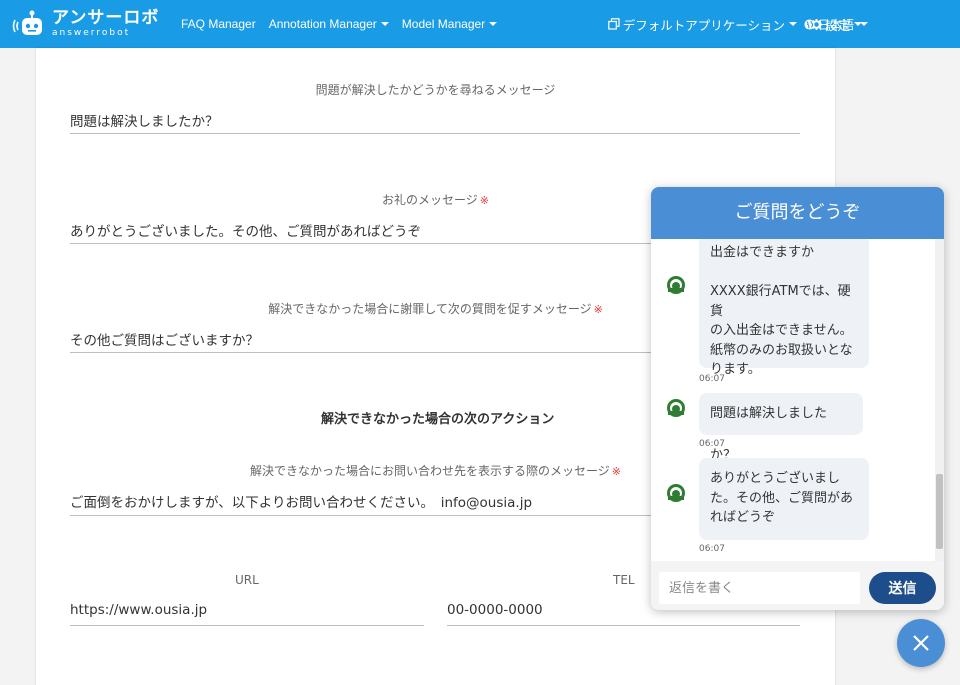 The image size is (960, 685). What do you see at coordinates (624, 580) in the screenshot?
I see `tel-label: TEL` at bounding box center [624, 580].